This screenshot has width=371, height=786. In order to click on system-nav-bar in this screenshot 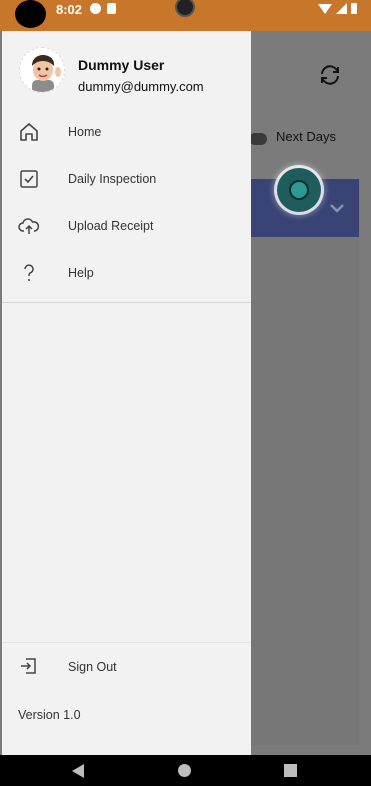, I will do `click(185, 770)`.